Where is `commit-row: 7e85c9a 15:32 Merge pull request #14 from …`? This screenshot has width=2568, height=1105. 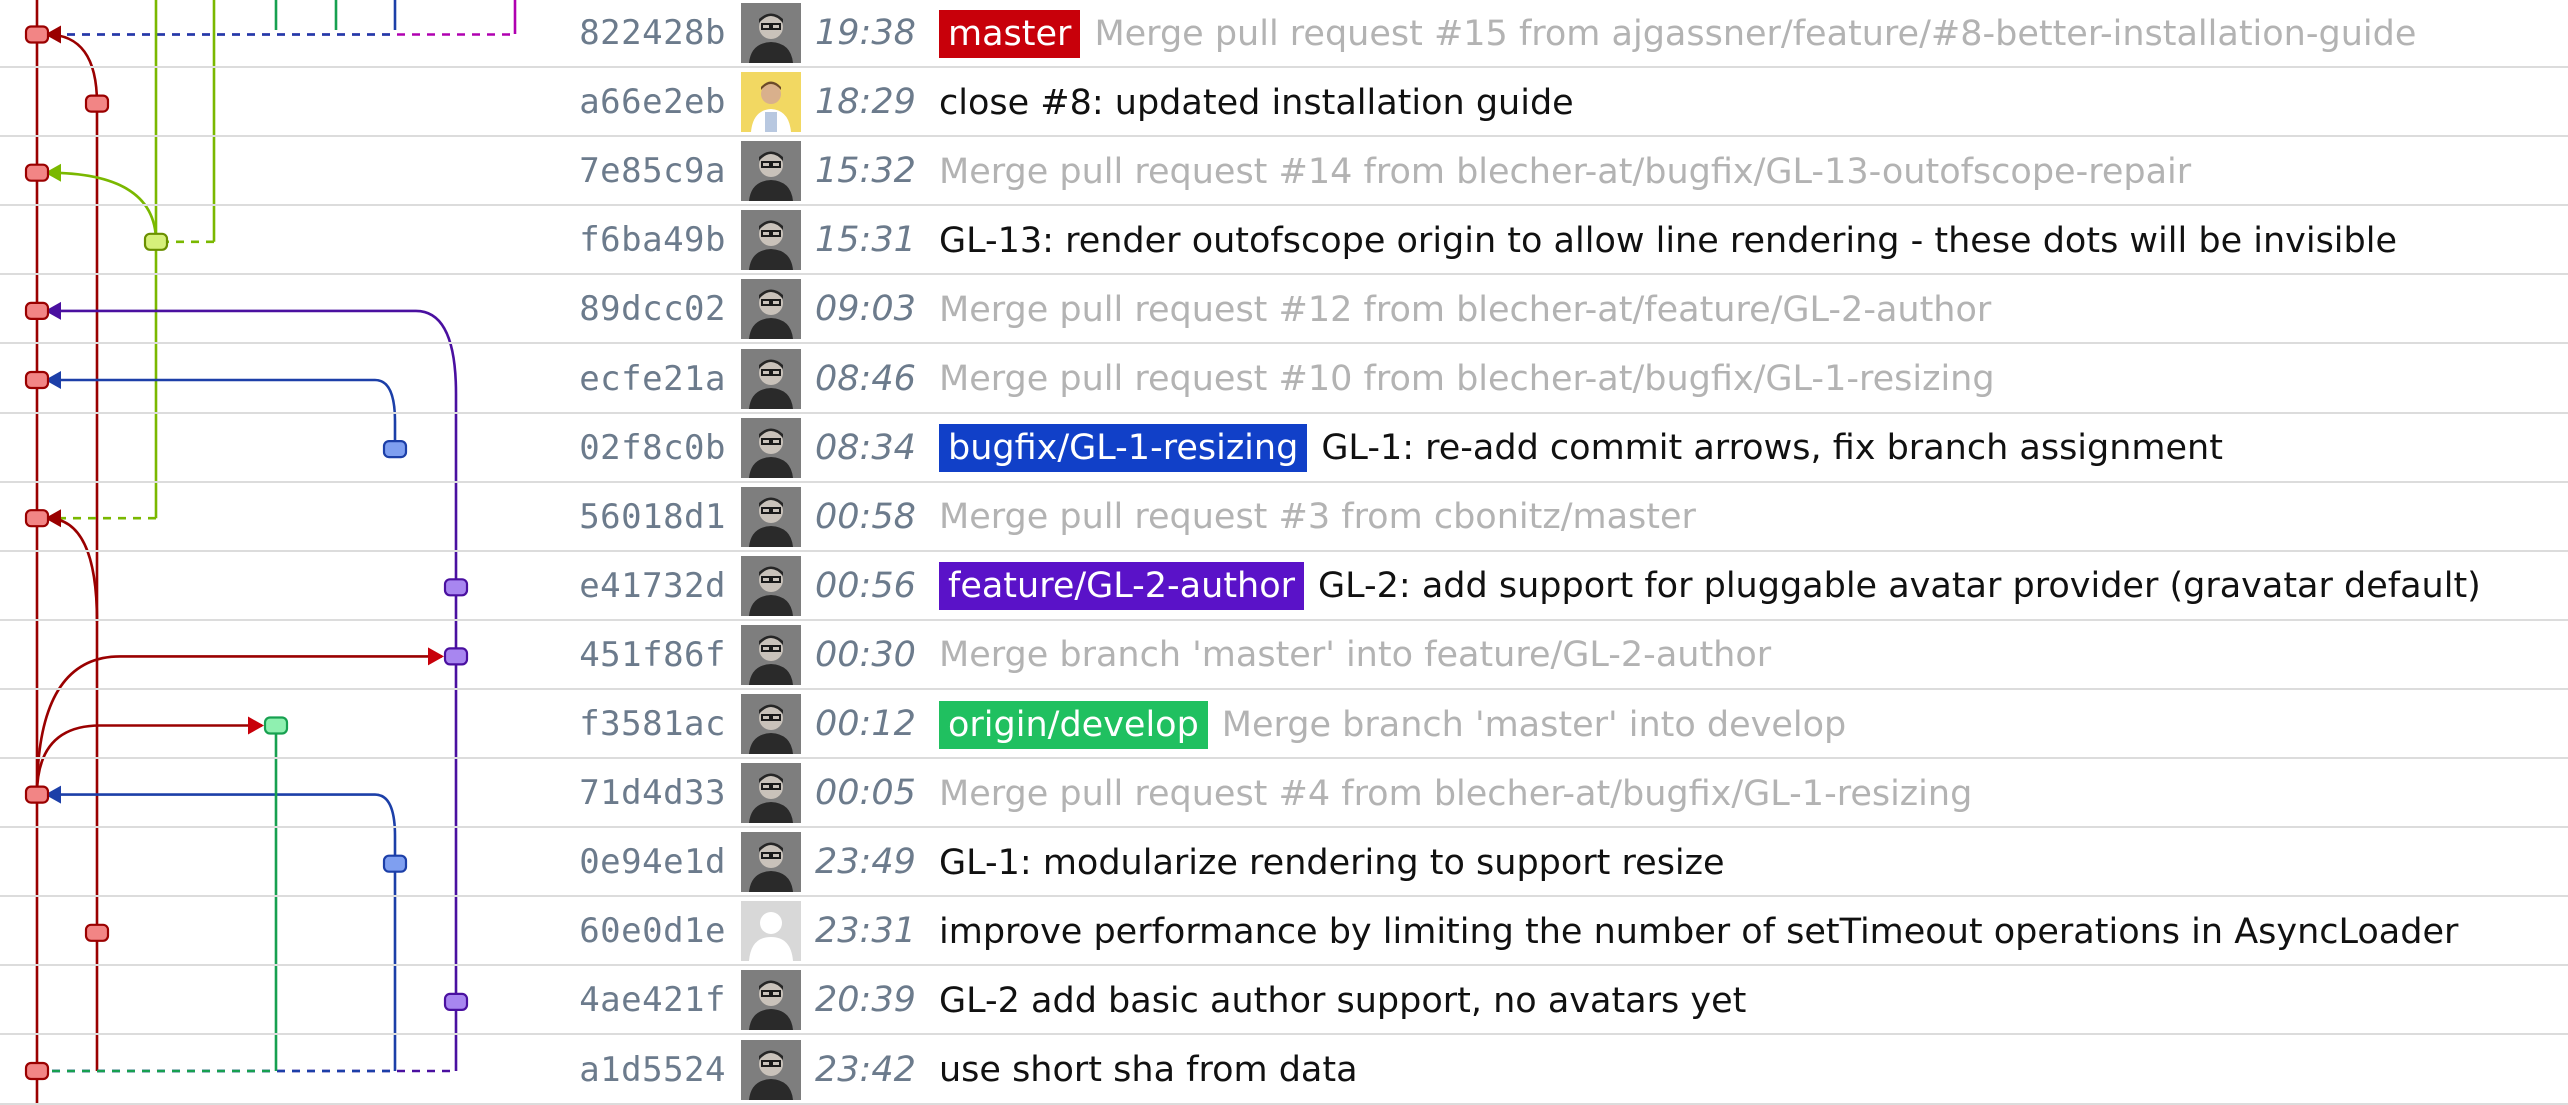
commit-row: 7e85c9a 15:32 Merge pull request #14 from … is located at coordinates (1284, 172).